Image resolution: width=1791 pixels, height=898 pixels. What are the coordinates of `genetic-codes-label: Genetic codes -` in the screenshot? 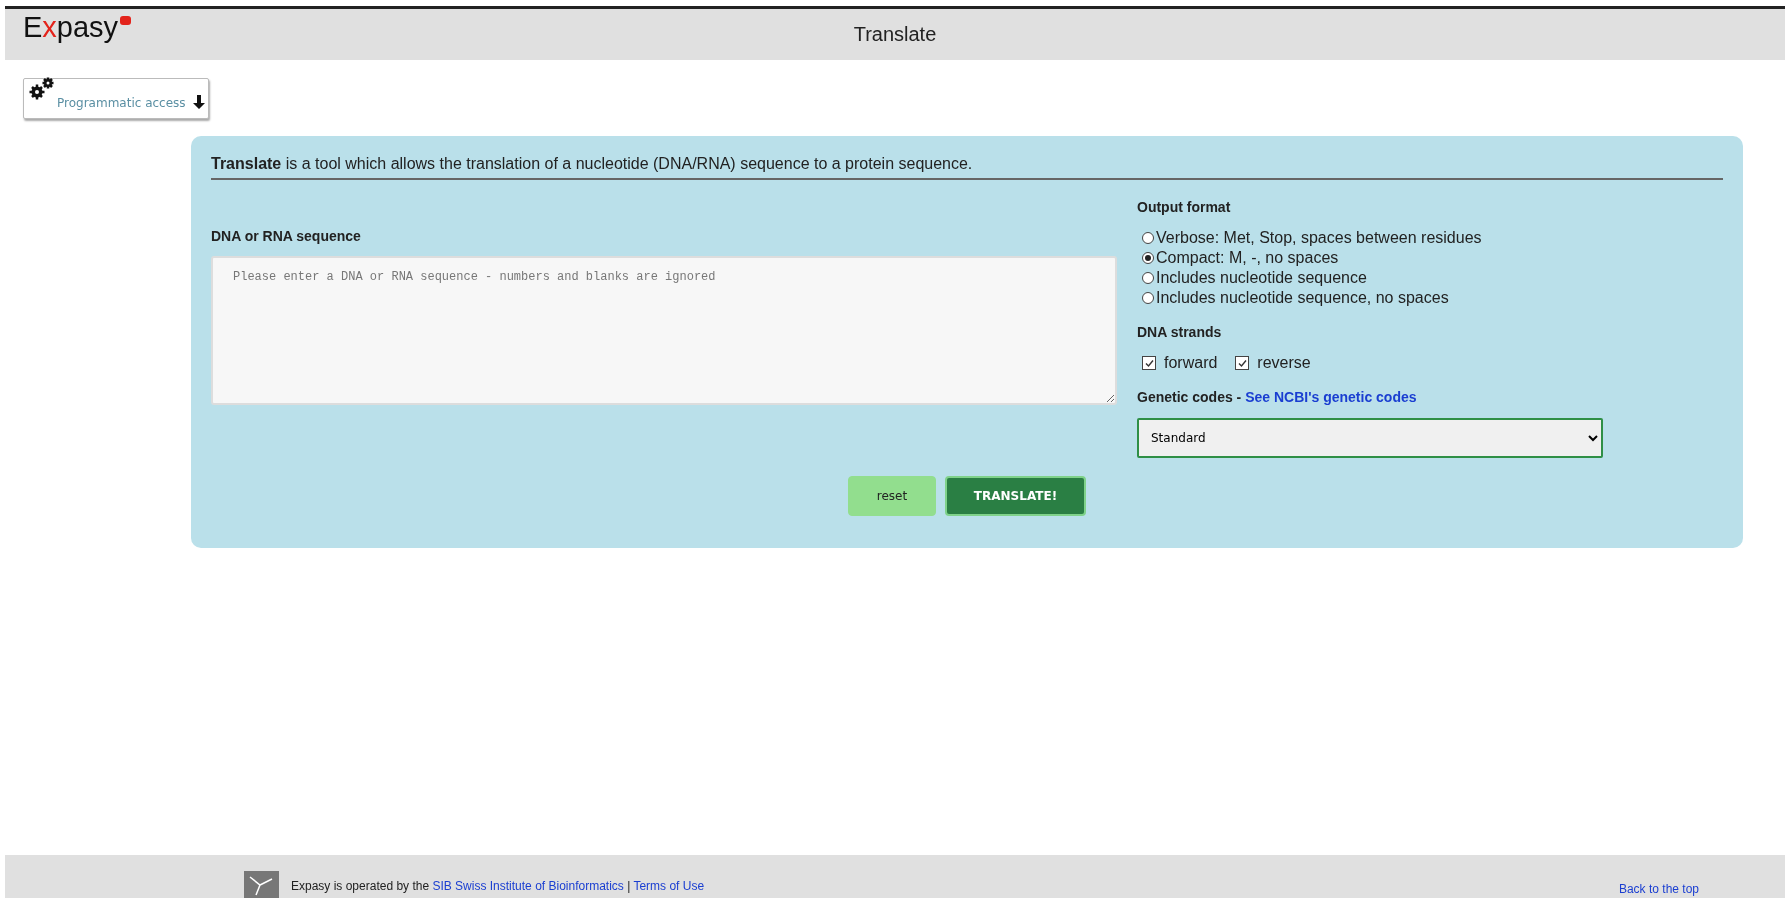 It's located at (1190, 397).